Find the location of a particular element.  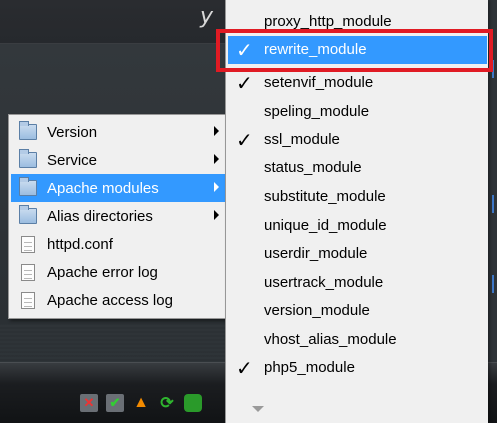

module-item-setenvif: ✓ setenvif_module is located at coordinates (357, 83).